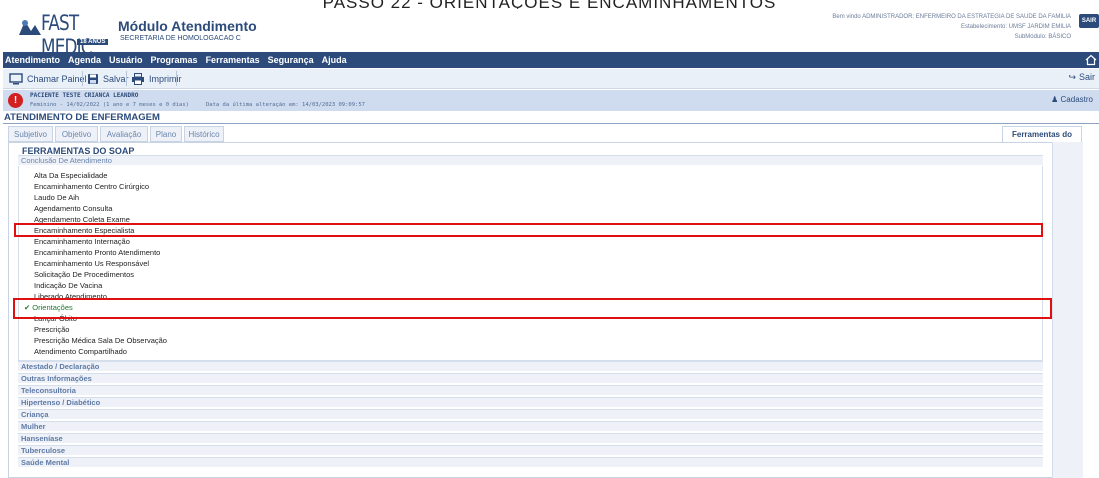 The width and height of the screenshot is (1099, 478). What do you see at coordinates (158, 79) in the screenshot?
I see `print-button: Imprimir` at bounding box center [158, 79].